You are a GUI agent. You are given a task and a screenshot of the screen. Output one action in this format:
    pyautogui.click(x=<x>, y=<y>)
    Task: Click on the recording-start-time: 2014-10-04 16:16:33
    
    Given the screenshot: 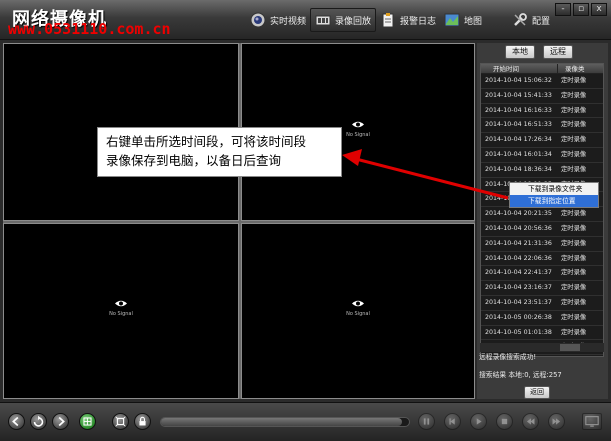 What is the action you would take?
    pyautogui.click(x=518, y=110)
    